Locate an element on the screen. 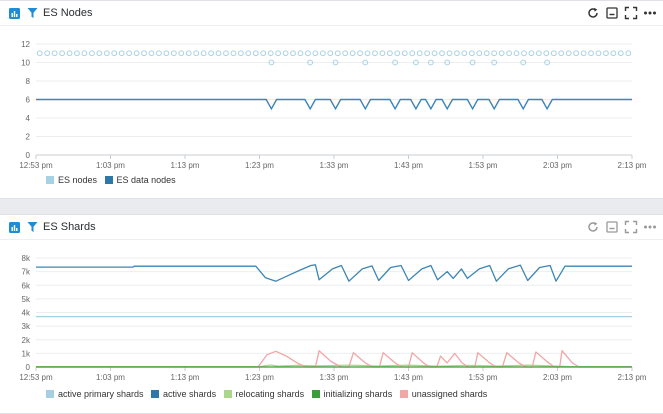 Image resolution: width=663 pixels, height=414 pixels. legend: ES nodes ES data nodes is located at coordinates (113, 181).